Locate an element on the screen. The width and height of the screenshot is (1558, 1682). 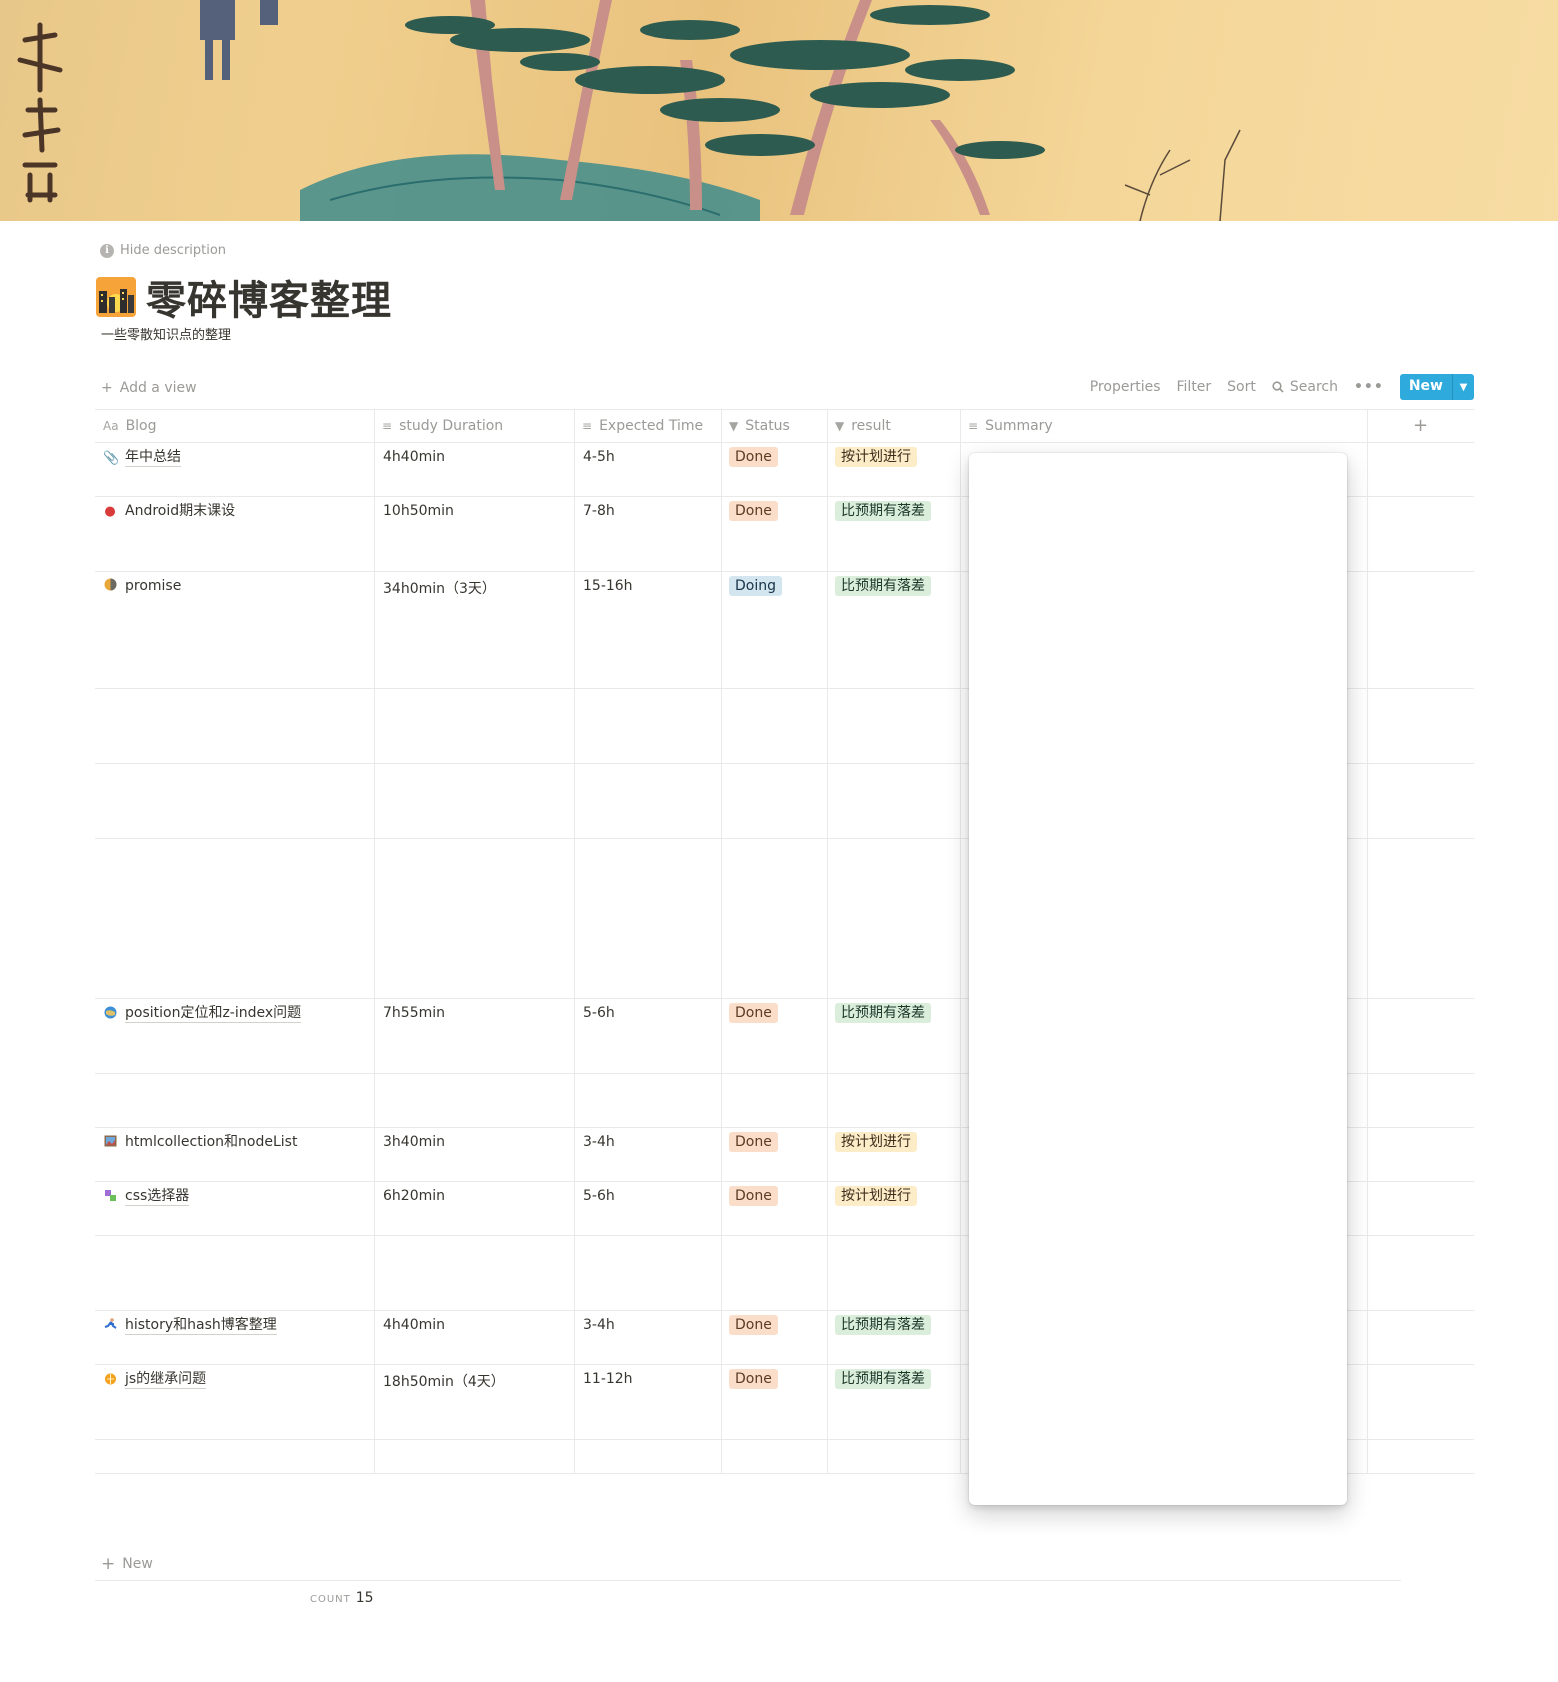
search-button: Search is located at coordinates (1305, 387).